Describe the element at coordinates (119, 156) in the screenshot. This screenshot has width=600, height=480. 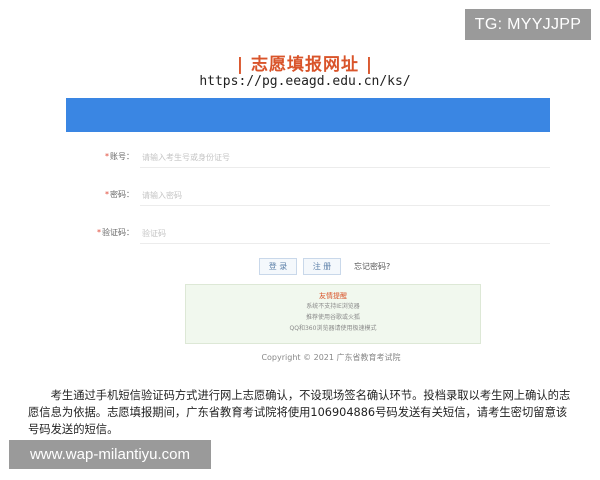
I see `account-label: *账号：` at that location.